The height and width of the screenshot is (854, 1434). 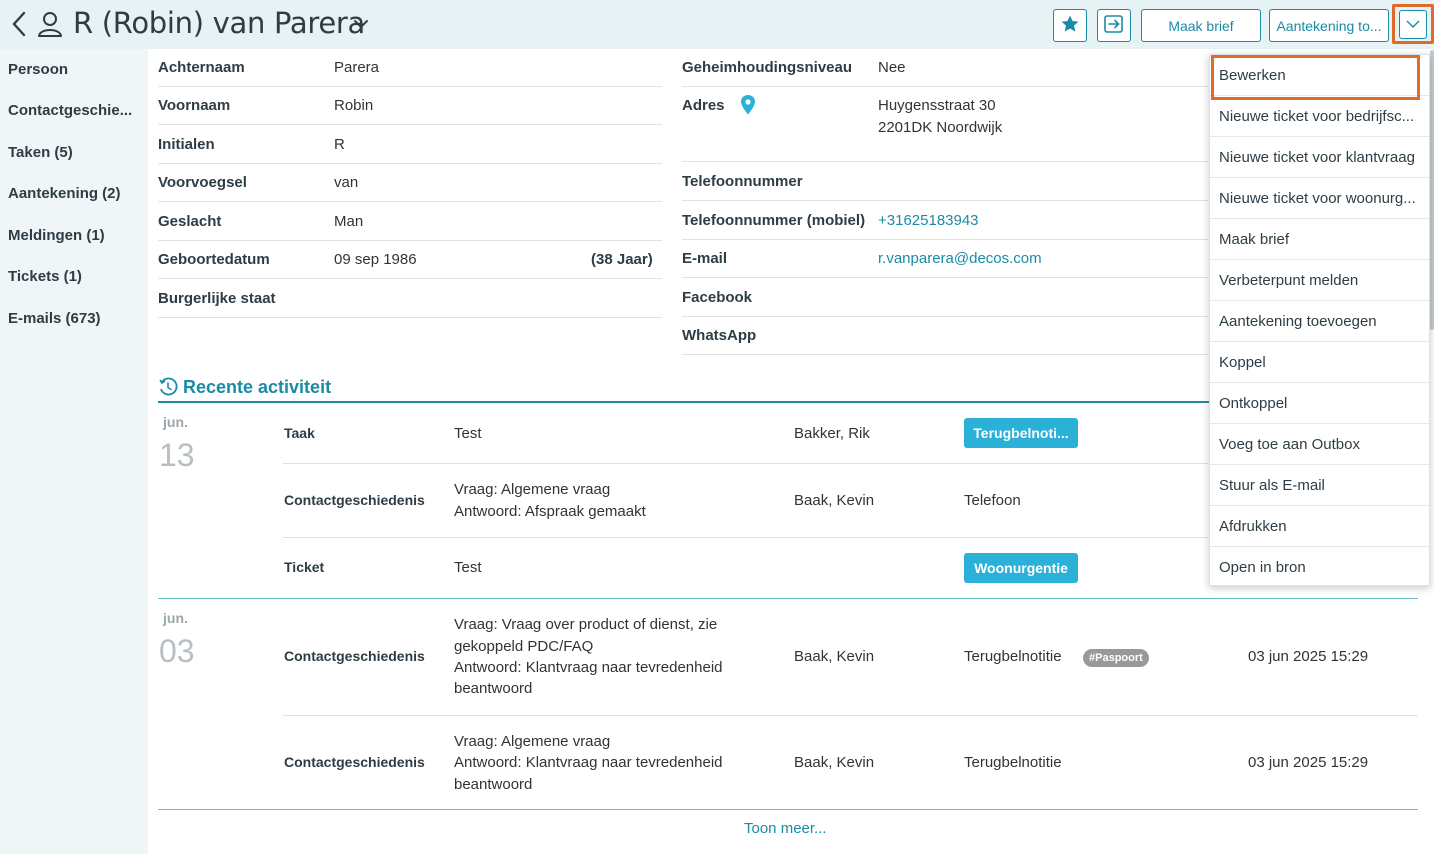 What do you see at coordinates (74, 451) in the screenshot?
I see `sidebar` at bounding box center [74, 451].